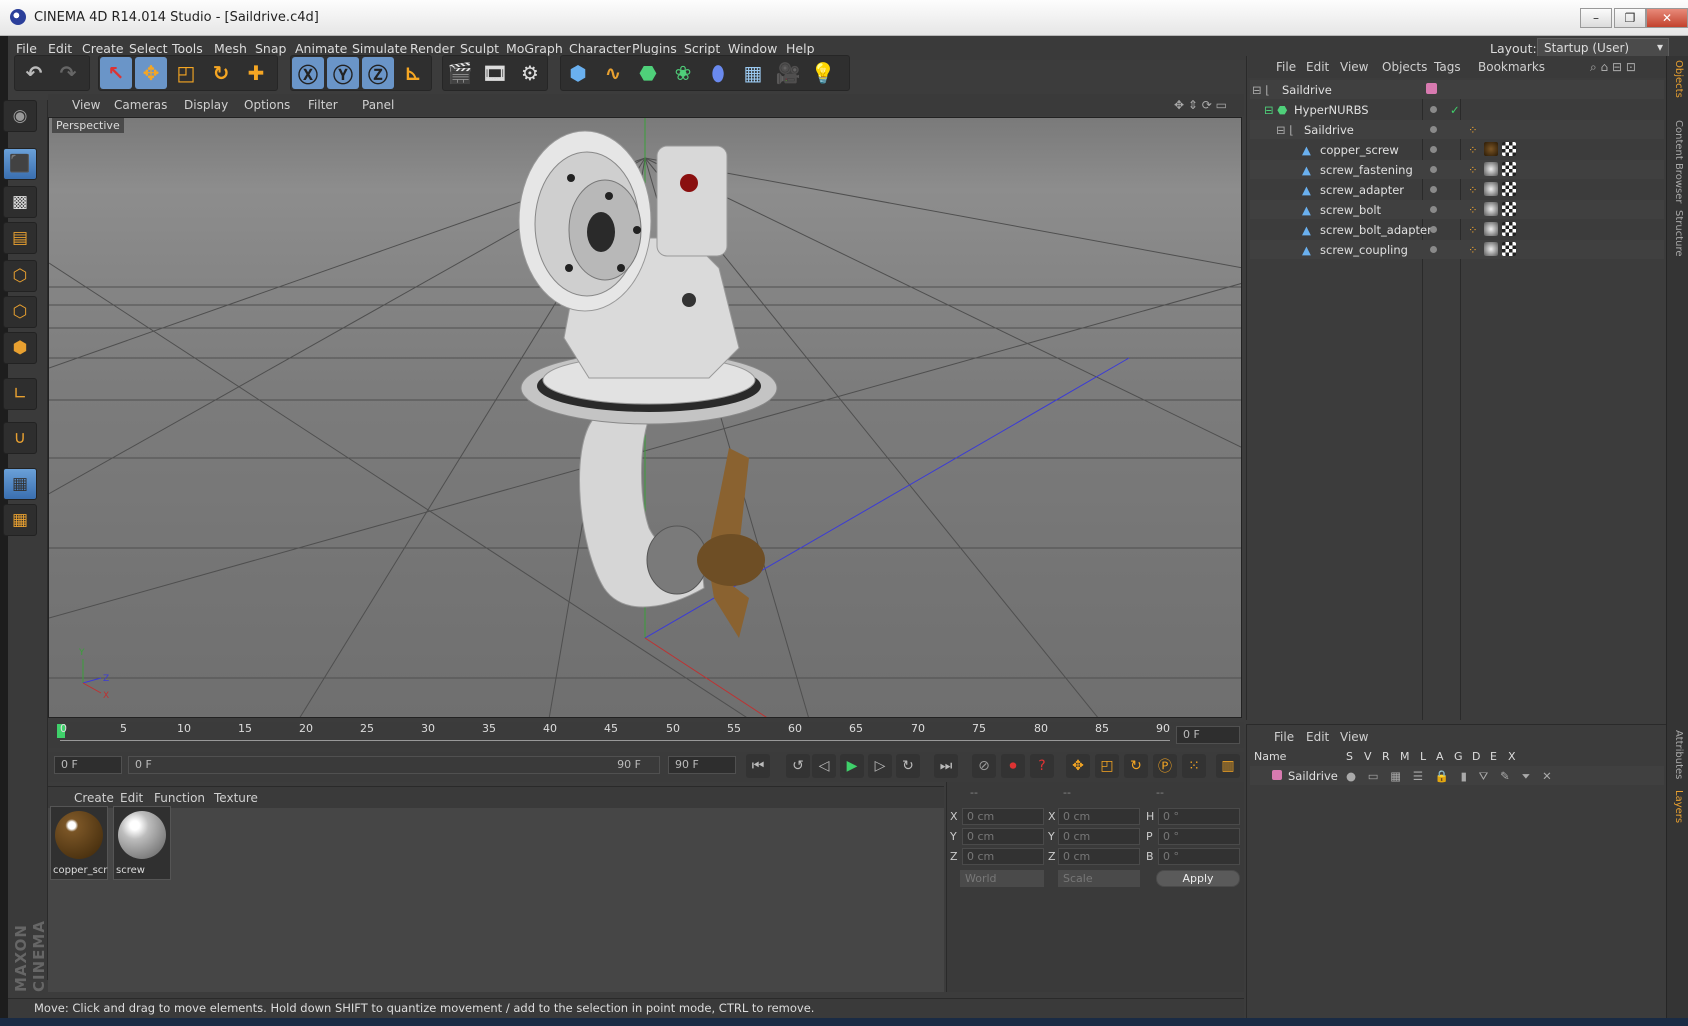  What do you see at coordinates (798, 766) in the screenshot?
I see `previous-key-icon: ↺` at bounding box center [798, 766].